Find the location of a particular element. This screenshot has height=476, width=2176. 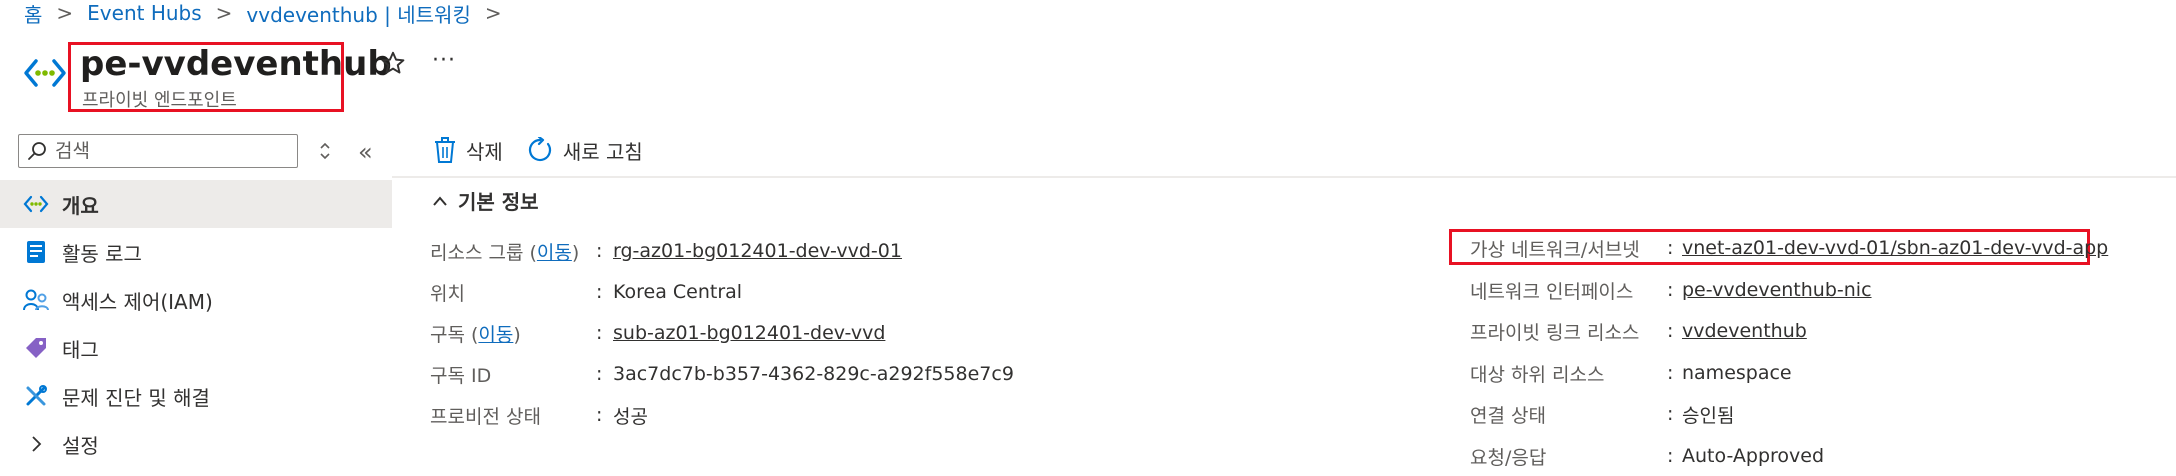

prop-location: 위치 : Korea Central is located at coordinates (730, 292).